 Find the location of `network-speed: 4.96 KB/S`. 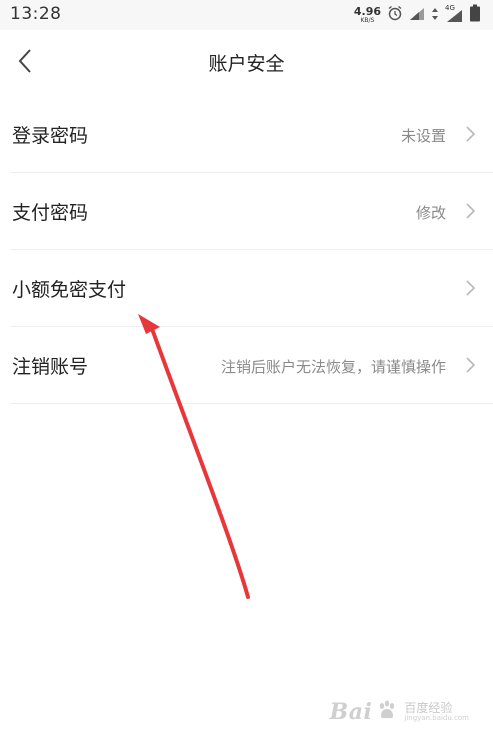

network-speed: 4.96 KB/S is located at coordinates (367, 15).